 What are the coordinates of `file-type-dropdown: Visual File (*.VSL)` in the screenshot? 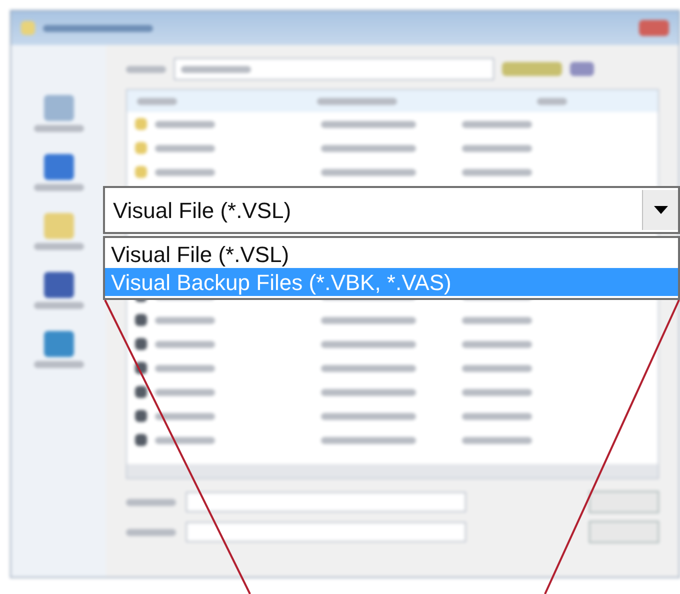 It's located at (391, 210).